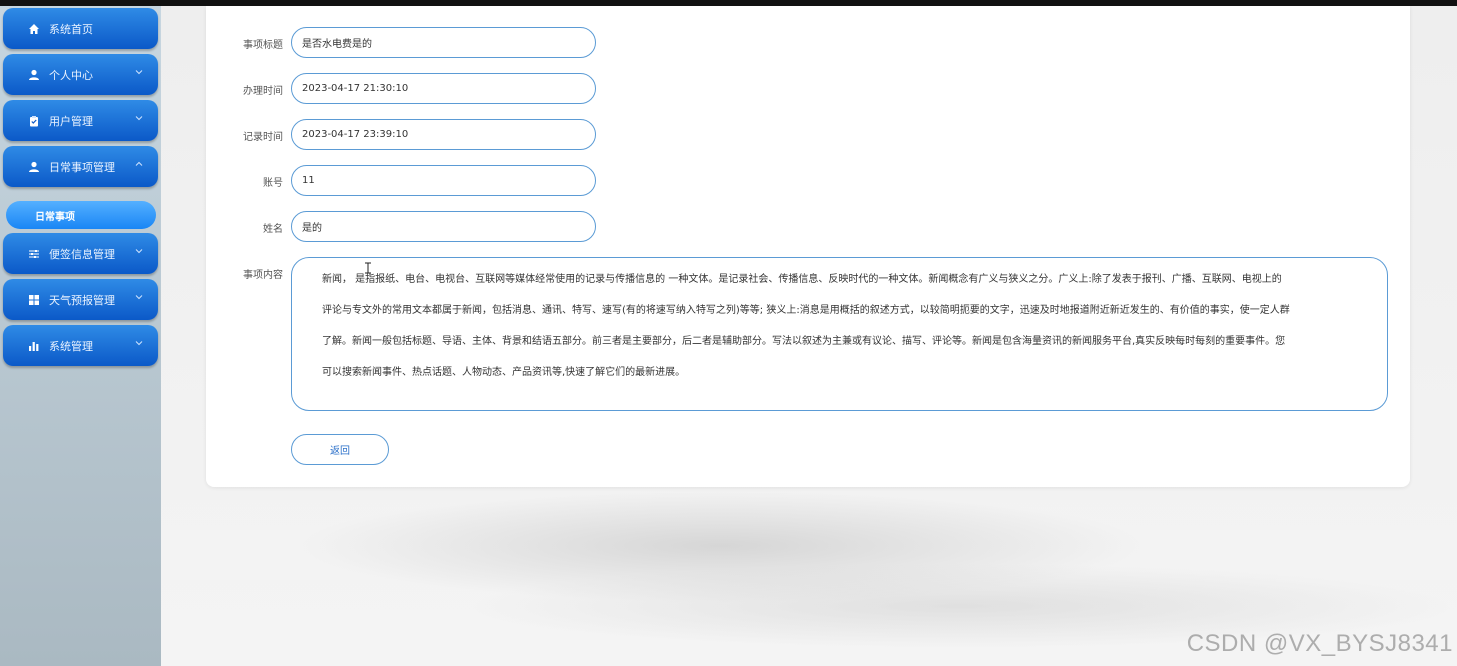 Image resolution: width=1457 pixels, height=666 pixels. I want to click on title-label: 事项标题, so click(263, 45).